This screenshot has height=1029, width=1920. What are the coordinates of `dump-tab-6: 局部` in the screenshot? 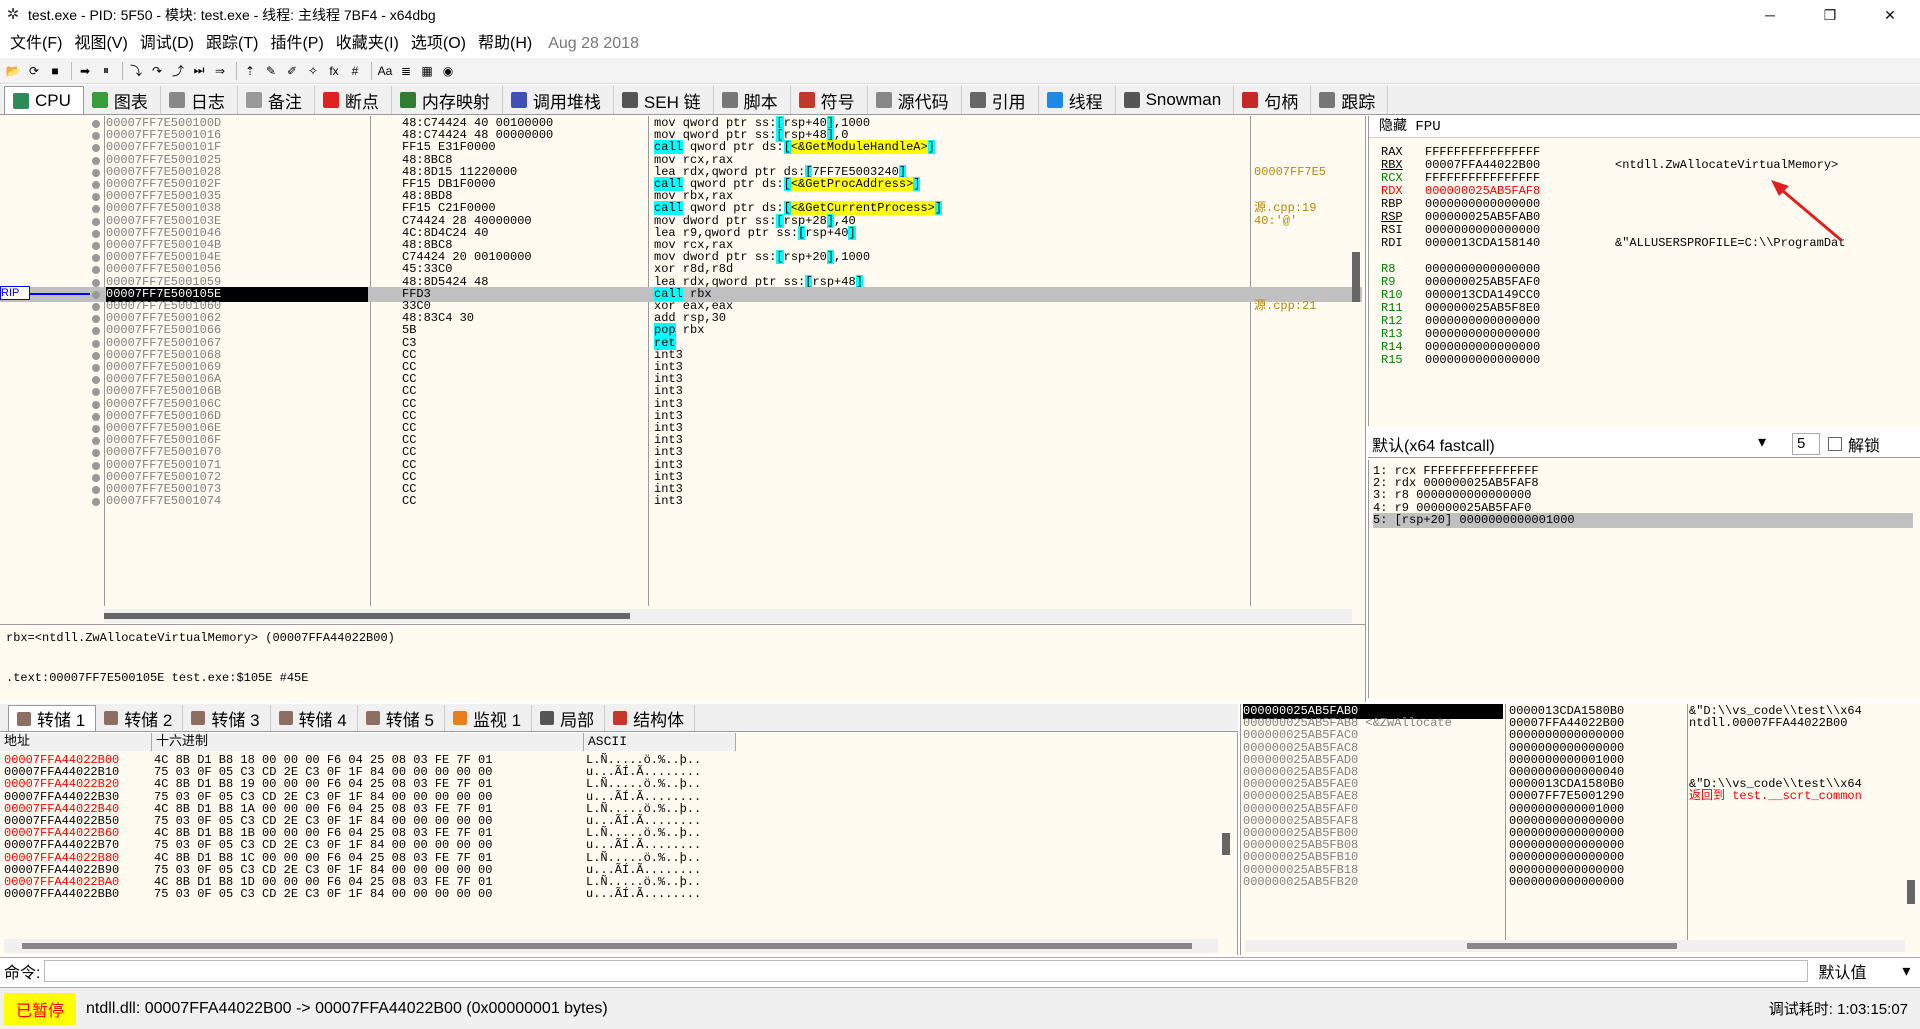 It's located at (569, 718).